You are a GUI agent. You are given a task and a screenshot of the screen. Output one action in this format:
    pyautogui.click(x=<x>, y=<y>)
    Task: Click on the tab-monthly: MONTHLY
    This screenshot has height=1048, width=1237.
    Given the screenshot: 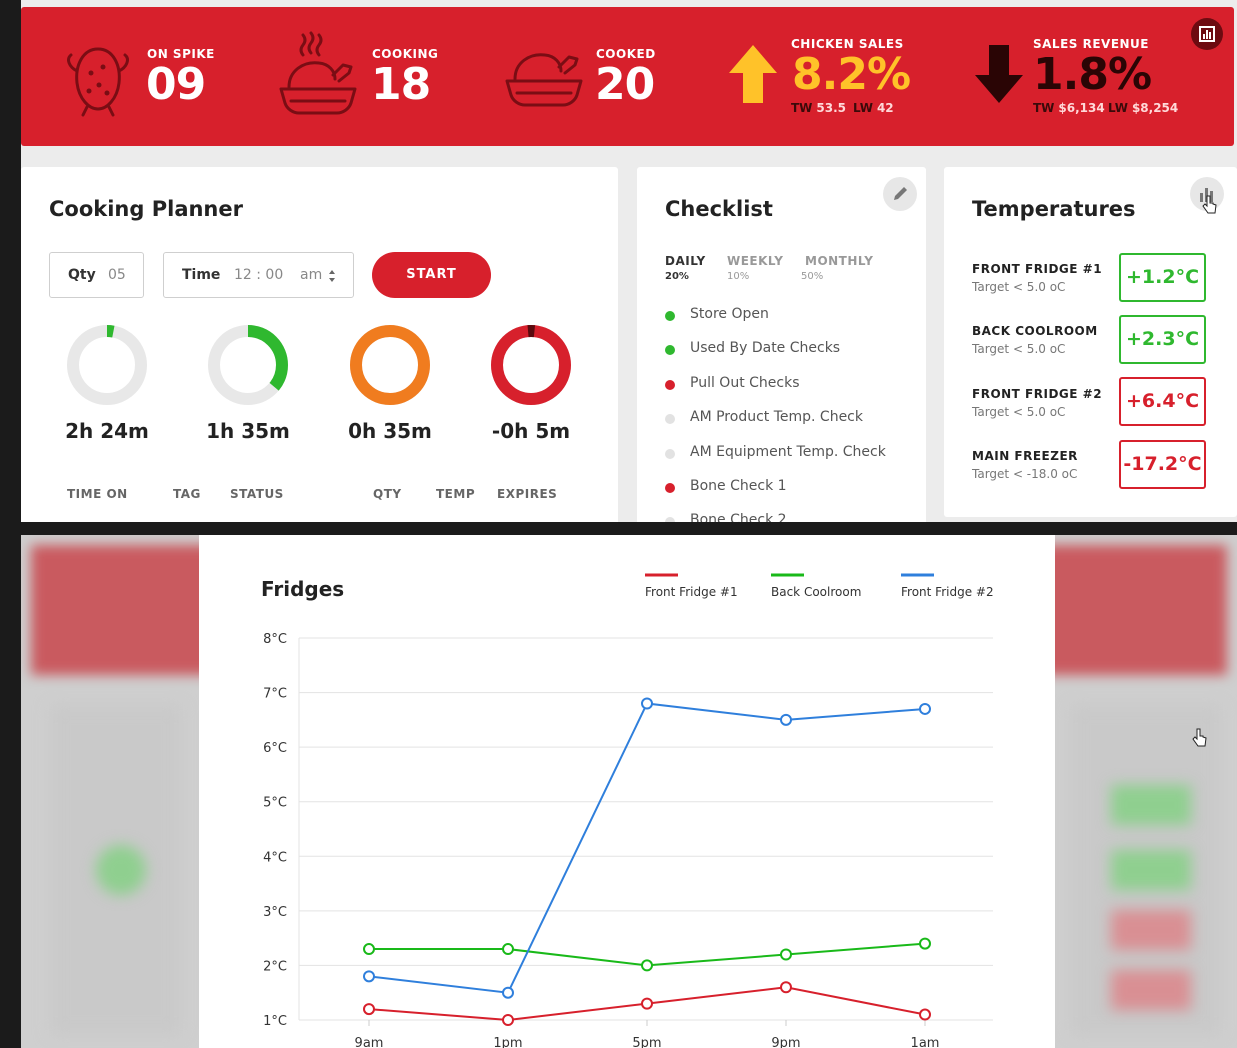 What is the action you would take?
    pyautogui.click(x=839, y=261)
    